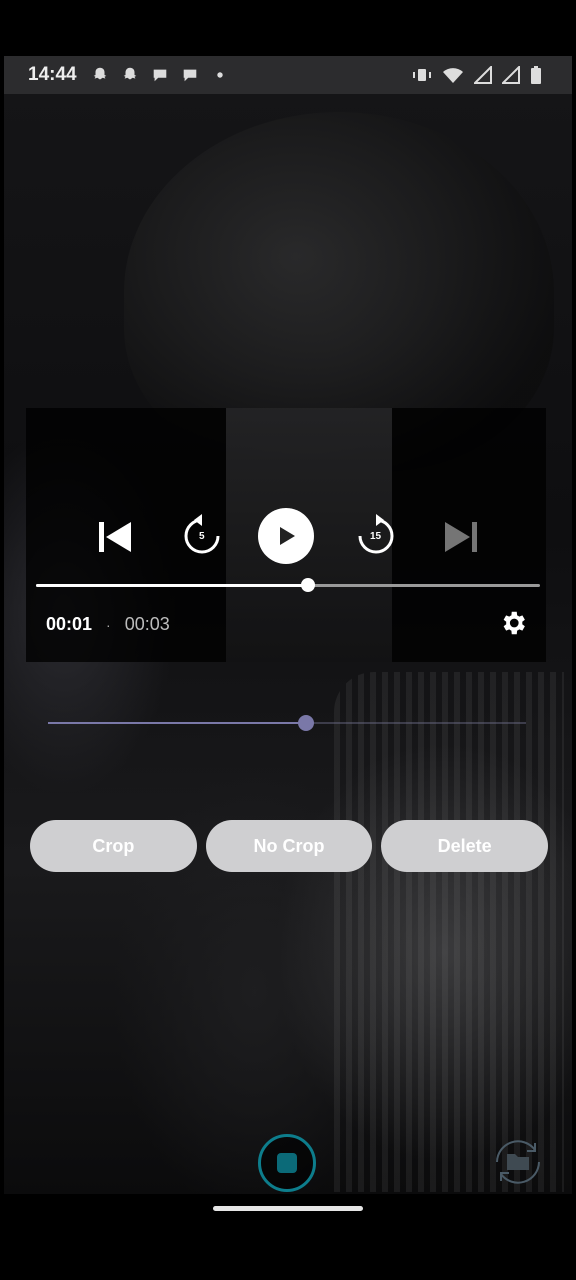 The height and width of the screenshot is (1280, 576). Describe the element at coordinates (288, 75) in the screenshot. I see `status-bar: 14:44` at that location.